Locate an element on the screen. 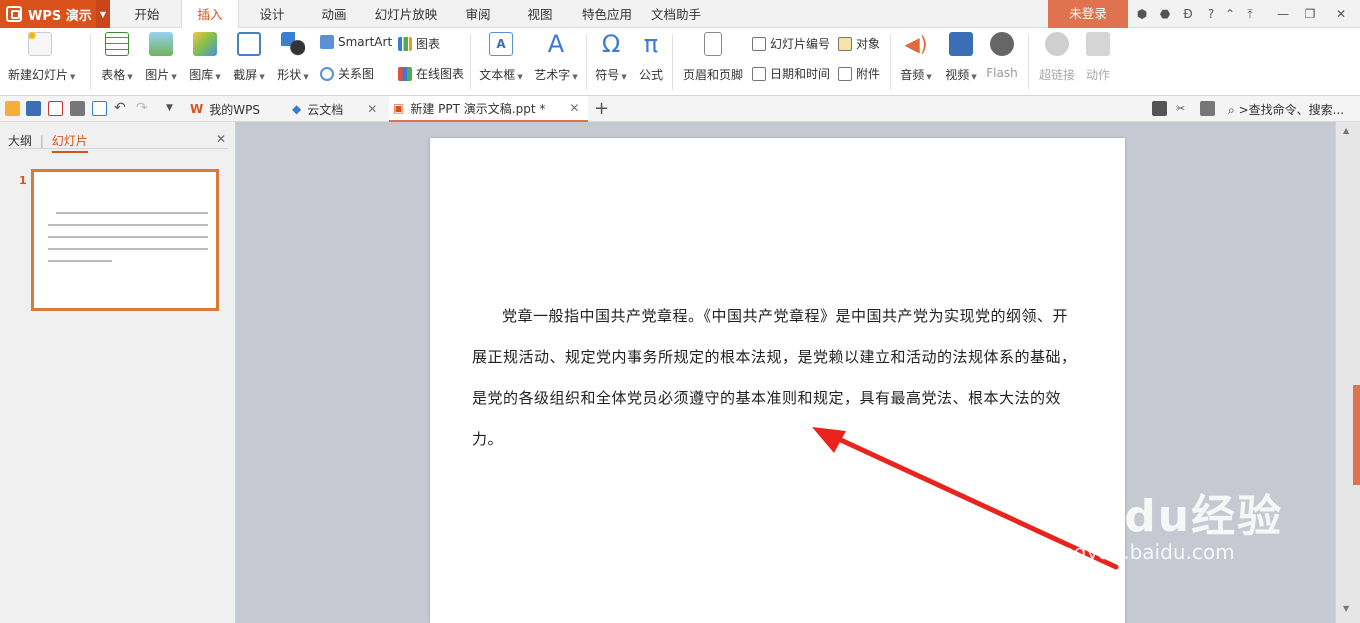  slide-thumbnail is located at coordinates (125, 240).